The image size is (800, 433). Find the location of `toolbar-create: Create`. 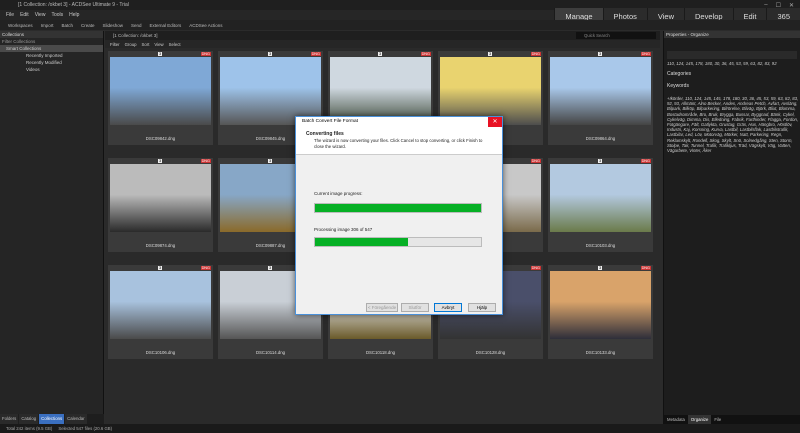

toolbar-create: Create is located at coordinates (88, 25).